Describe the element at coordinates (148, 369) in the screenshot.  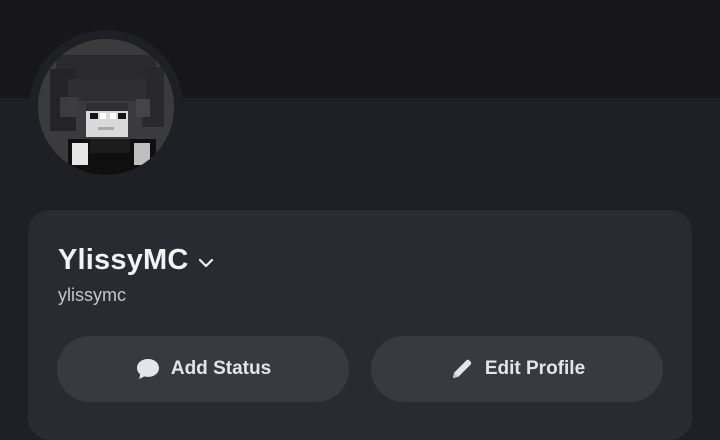
I see `speech-bubble-icon` at that location.